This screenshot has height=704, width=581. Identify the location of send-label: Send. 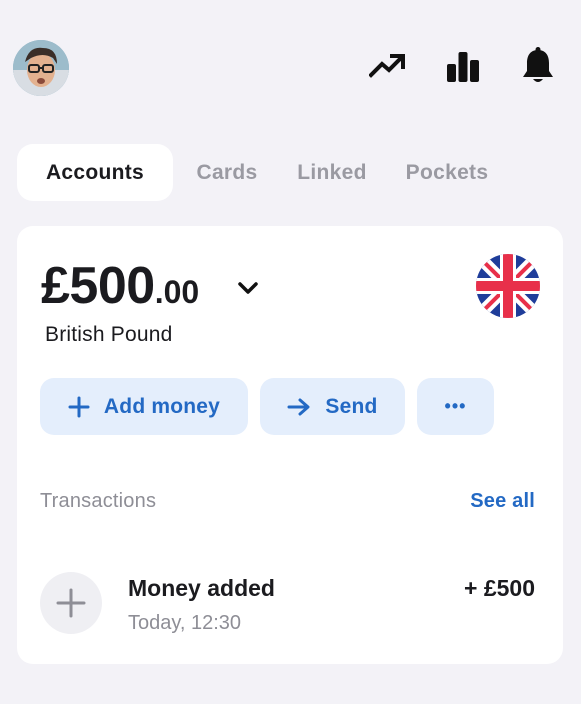
(351, 406).